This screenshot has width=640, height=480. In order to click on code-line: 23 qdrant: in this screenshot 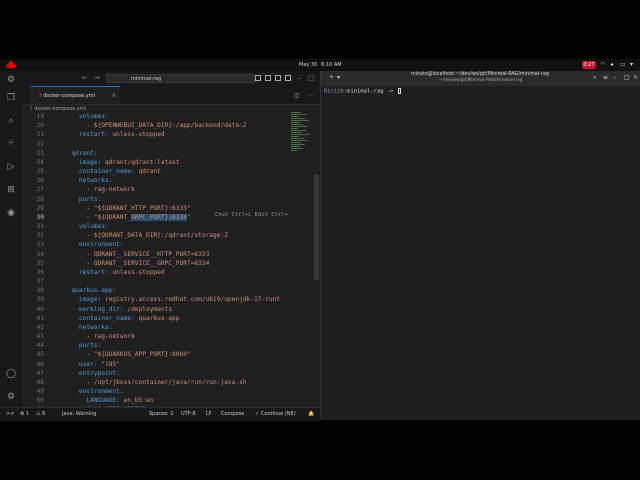, I will do `click(167, 153)`.